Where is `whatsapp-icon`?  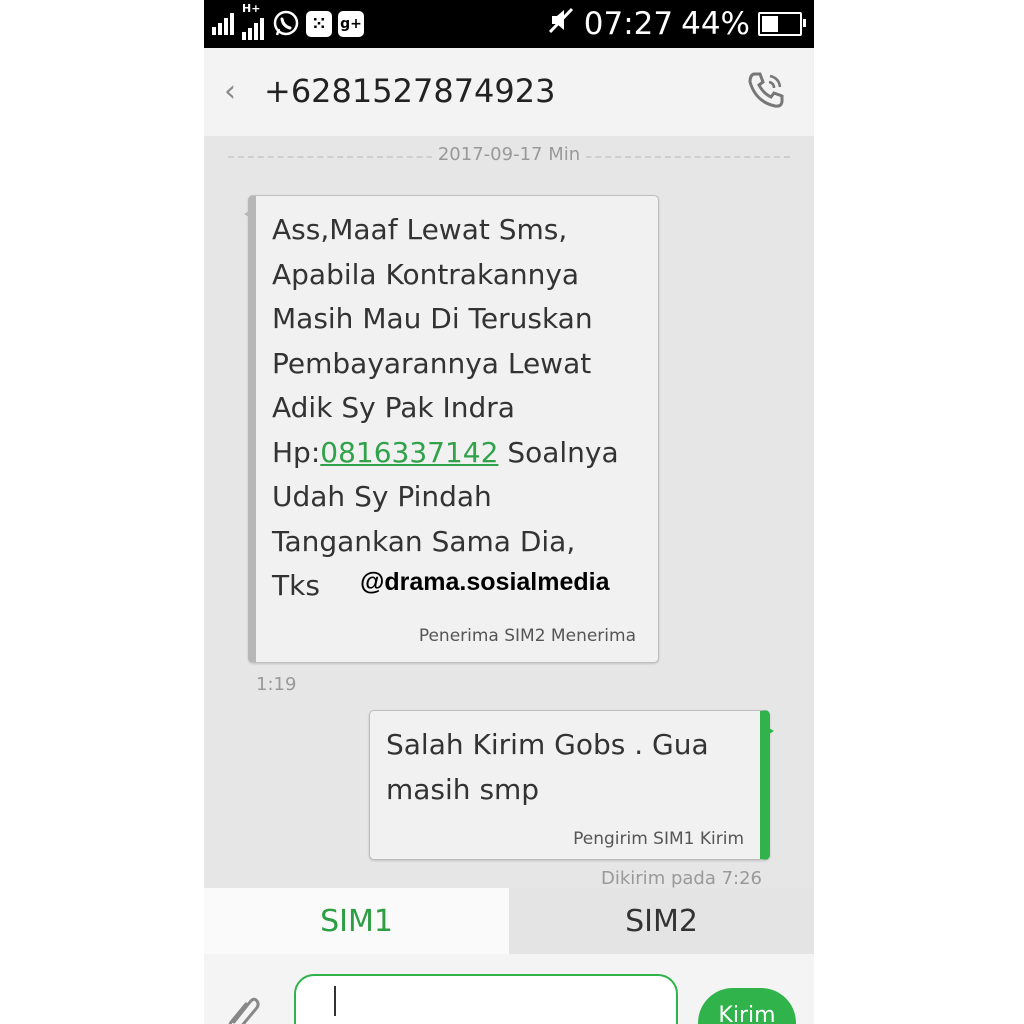
whatsapp-icon is located at coordinates (286, 24).